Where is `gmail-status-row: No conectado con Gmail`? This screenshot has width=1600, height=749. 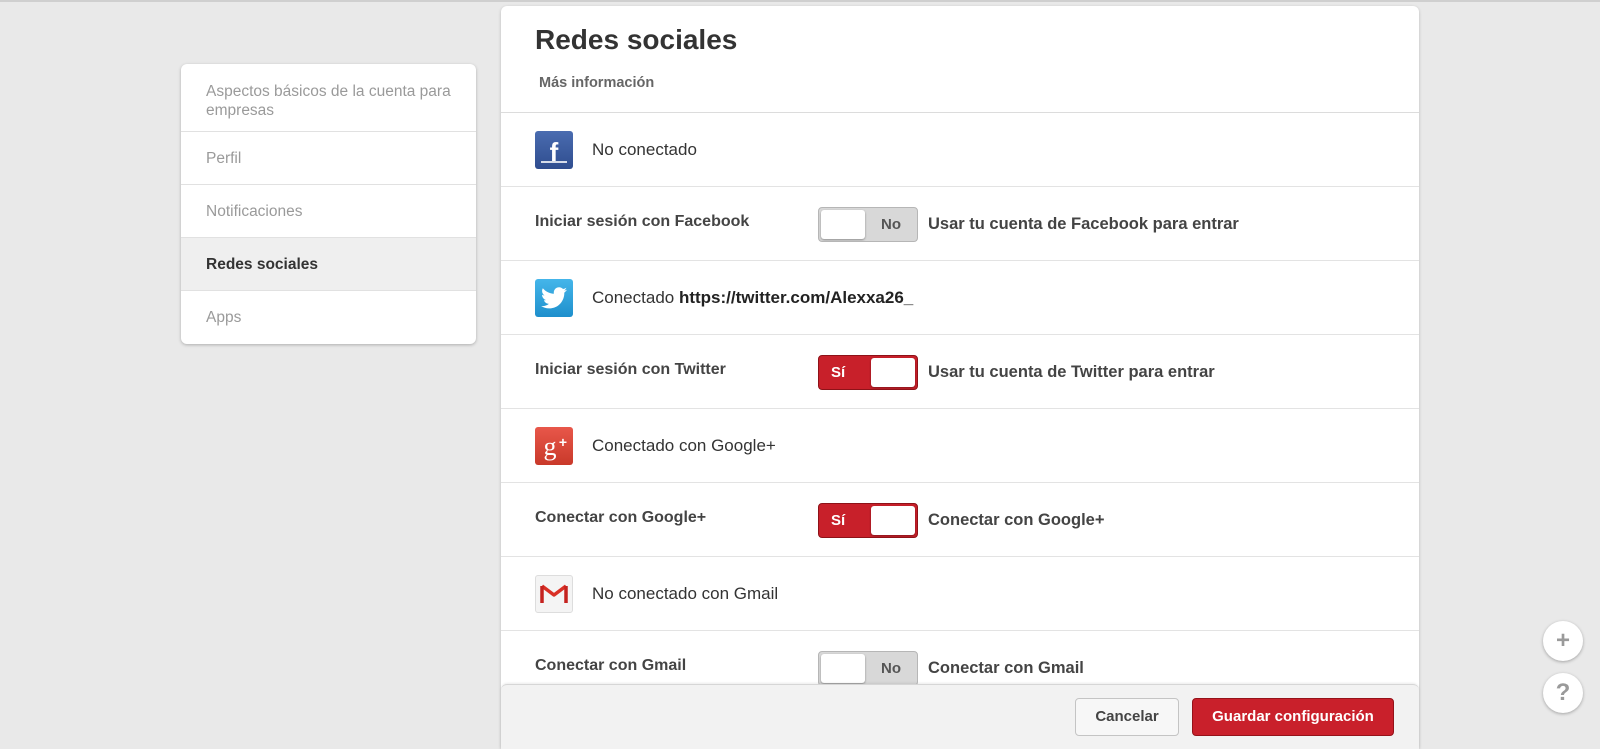
gmail-status-row: No conectado con Gmail is located at coordinates (960, 594).